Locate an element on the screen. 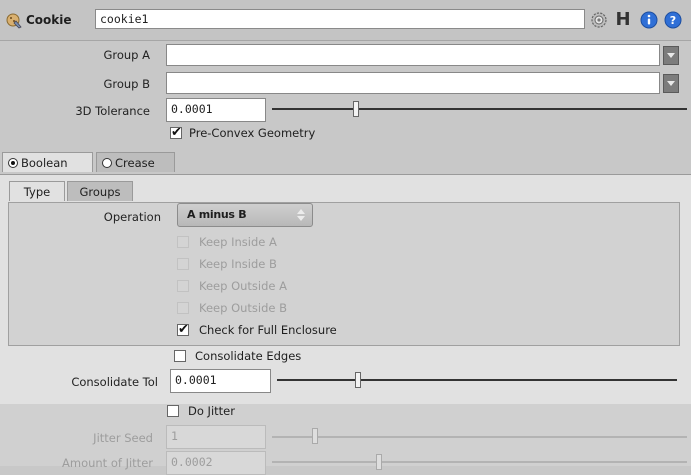 The height and width of the screenshot is (475, 691). subtab-groups-label: Groups is located at coordinates (100, 191).